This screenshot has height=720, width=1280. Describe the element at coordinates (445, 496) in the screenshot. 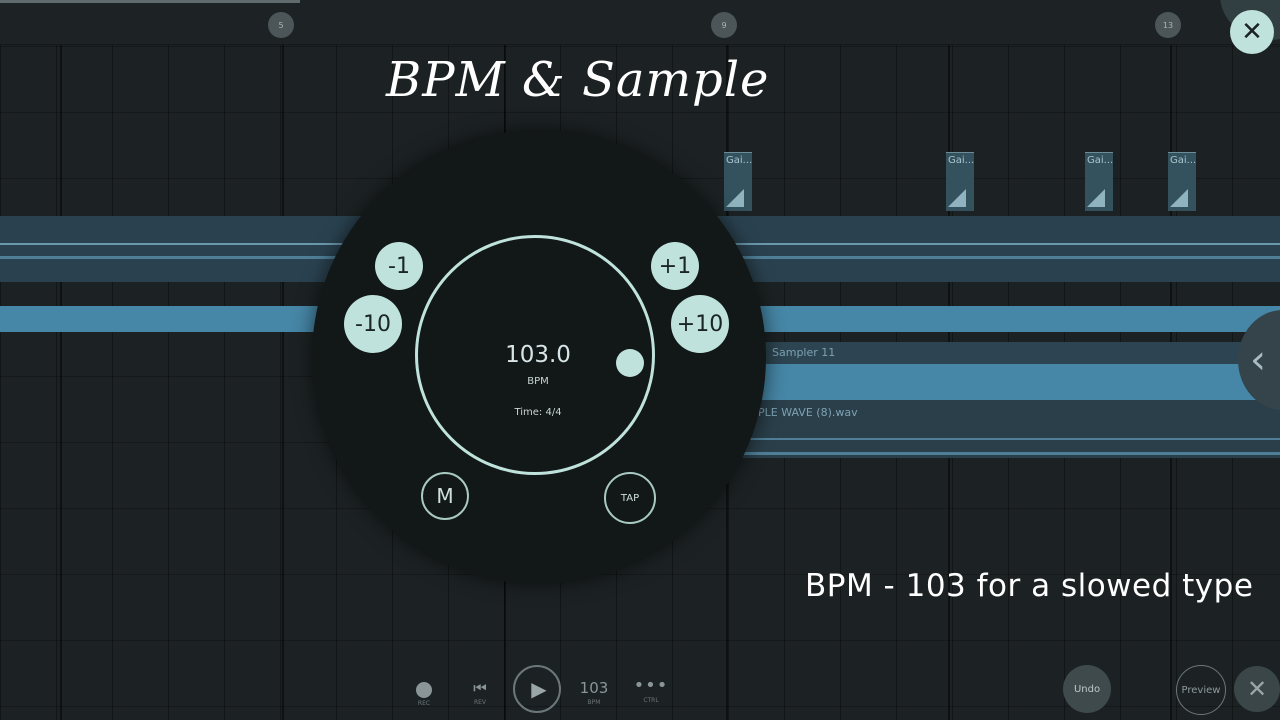

I see `metronome-button: M` at that location.